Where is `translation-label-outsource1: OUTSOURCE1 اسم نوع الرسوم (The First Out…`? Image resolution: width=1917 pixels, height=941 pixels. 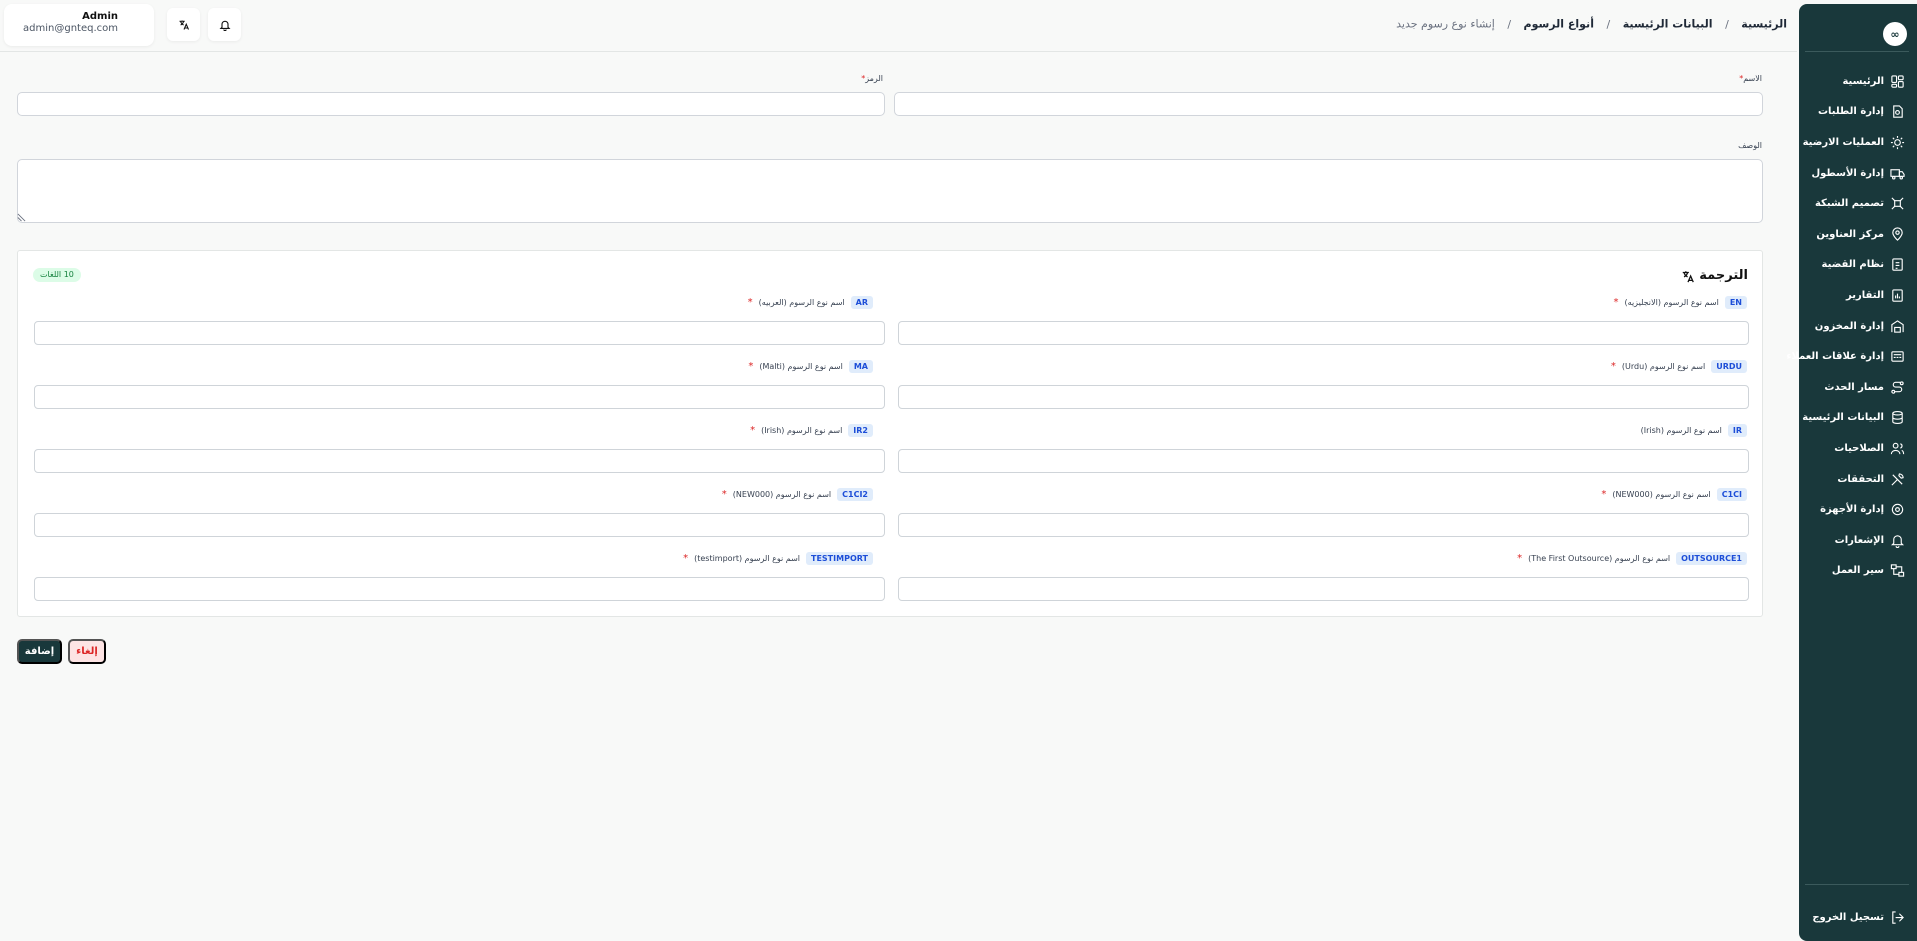
translation-label-outsource1: OUTSOURCE1 اسم نوع الرسوم (The First Out… is located at coordinates (1632, 558).